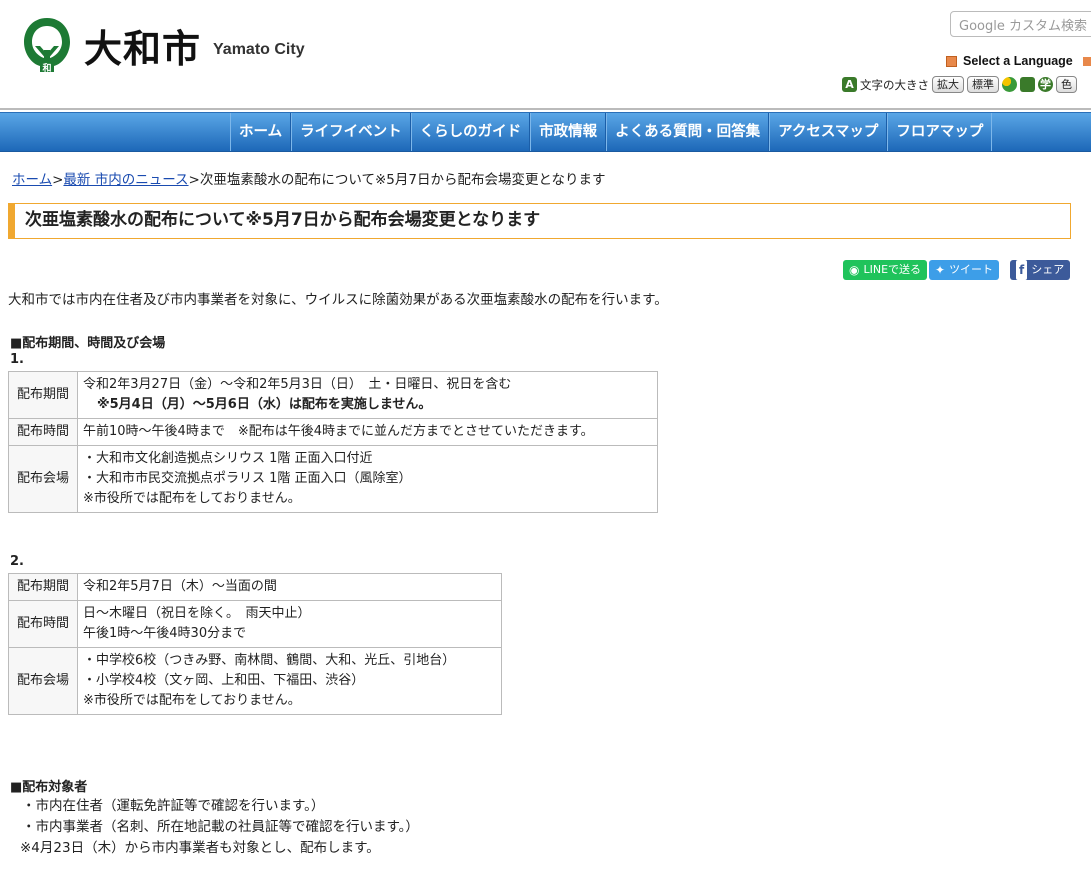 The image size is (1091, 882). Describe the element at coordinates (228, 458) in the screenshot. I see `venue-item: ・大和市文化創造拠点シリウス 1階 正面入口付近` at that location.